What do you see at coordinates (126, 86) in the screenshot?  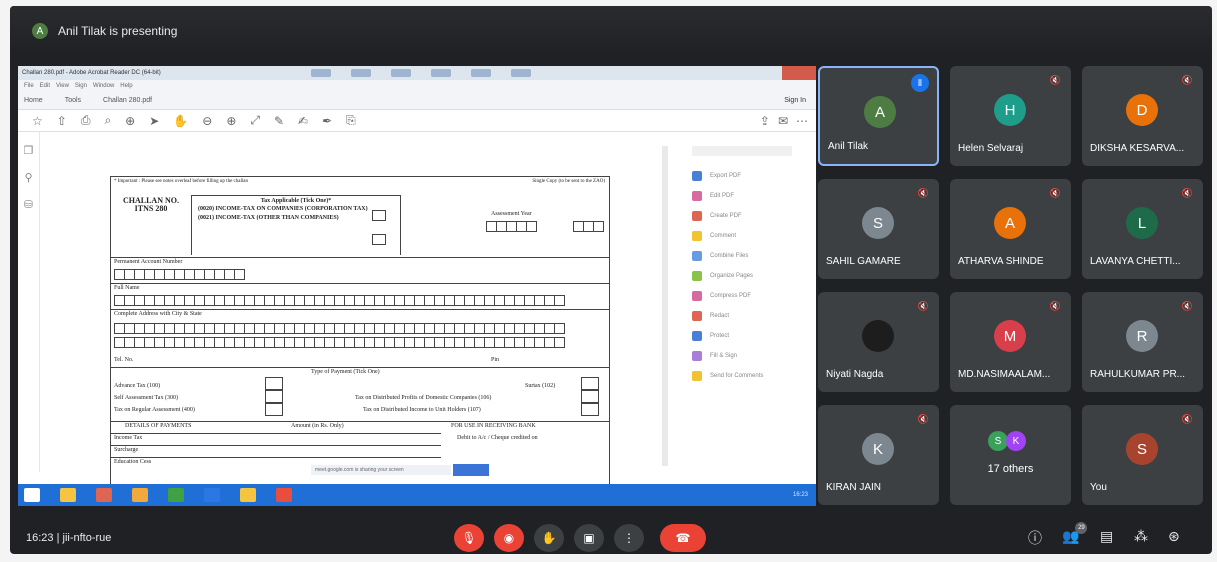 I see `menu-help: Help` at bounding box center [126, 86].